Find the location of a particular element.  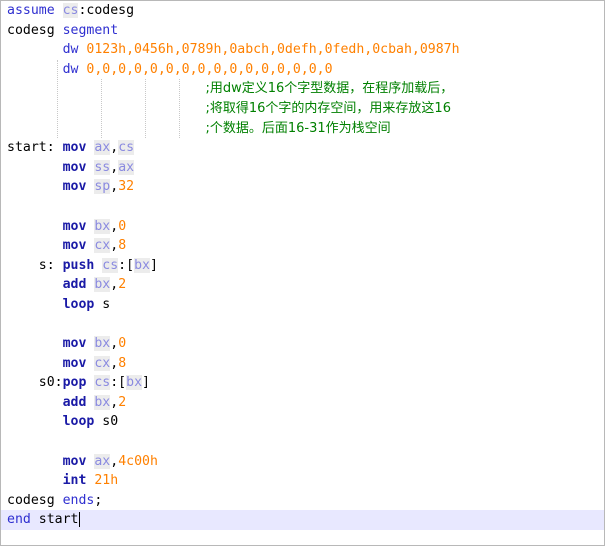

code-token: start is located at coordinates (58, 520).